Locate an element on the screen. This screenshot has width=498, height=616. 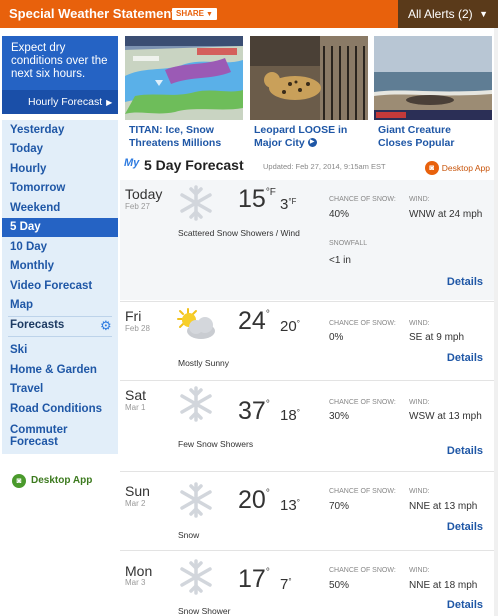
high-temp-value: 24 is located at coordinates (252, 321).